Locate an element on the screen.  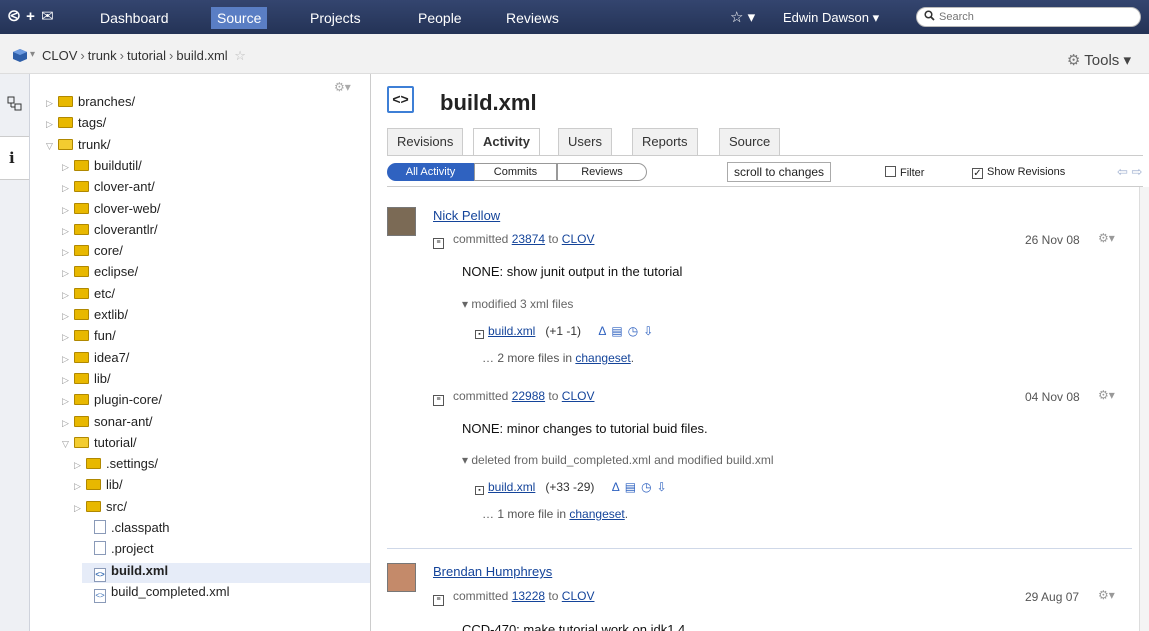
tree-item: ▷ cloverantlr/ is located at coordinates (110, 232).